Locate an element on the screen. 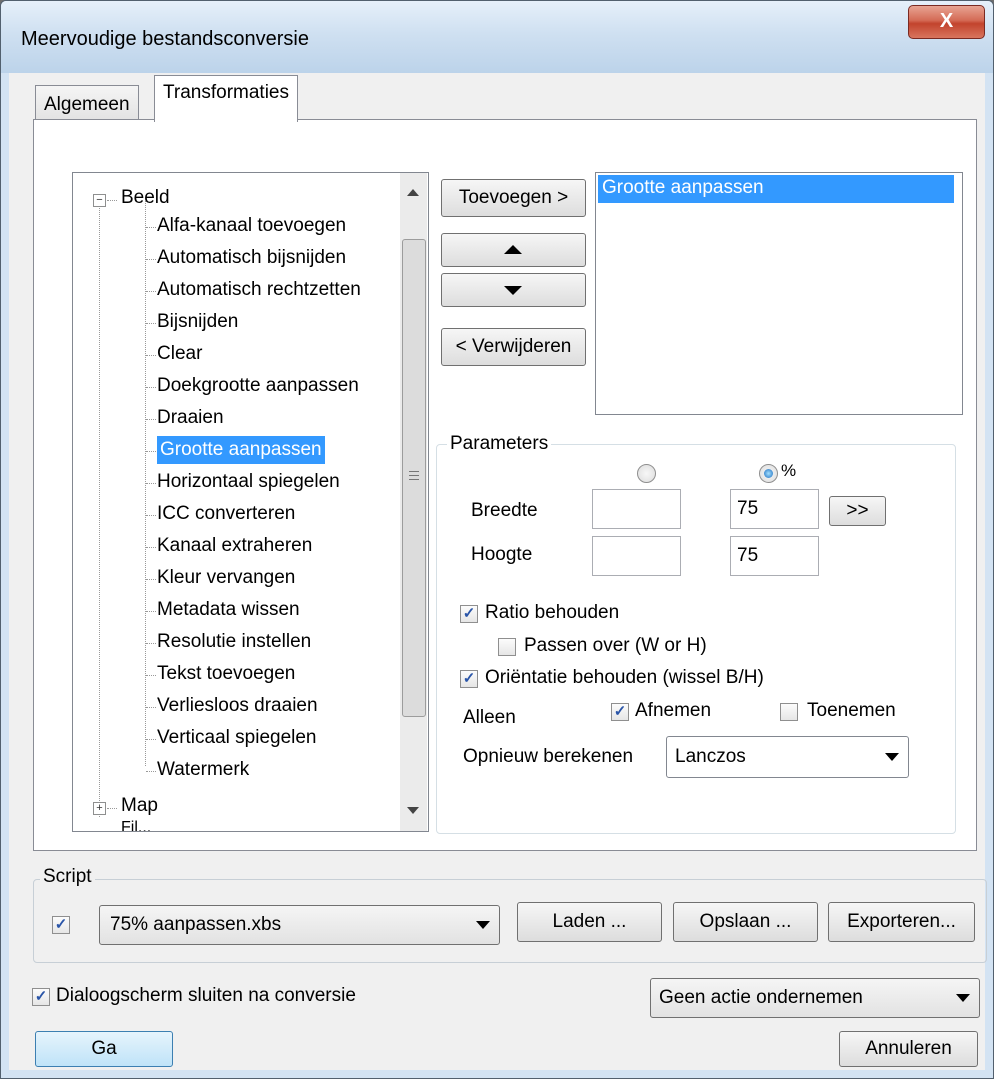 This screenshot has width=994, height=1079. tree-item-label: Map is located at coordinates (139, 805).